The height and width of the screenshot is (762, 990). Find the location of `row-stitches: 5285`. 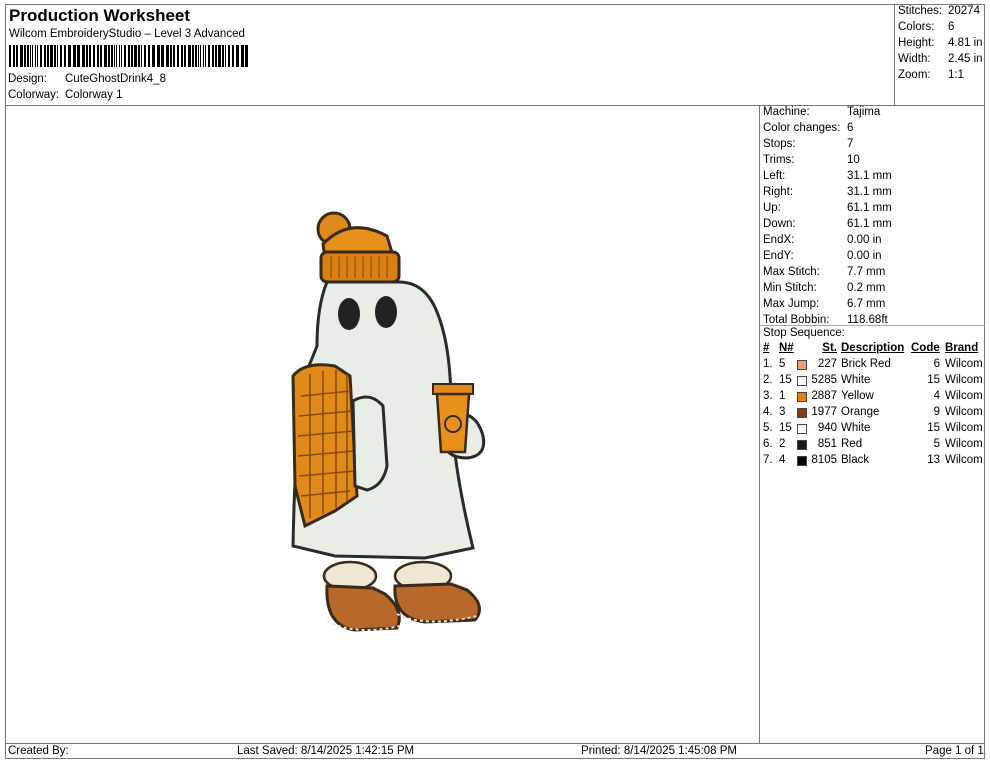

row-stitches: 5285 is located at coordinates (824, 380).